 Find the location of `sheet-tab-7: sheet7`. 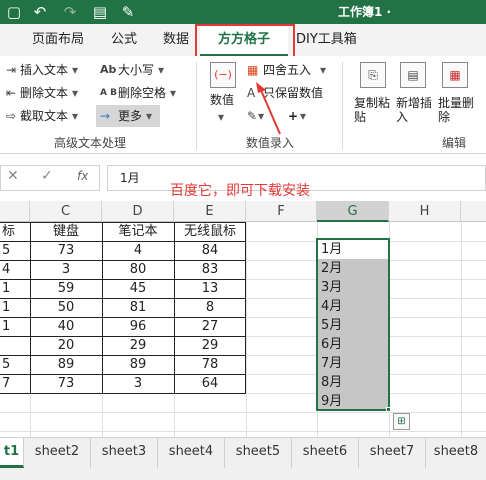

sheet-tab-7: sheet7 is located at coordinates (392, 453).